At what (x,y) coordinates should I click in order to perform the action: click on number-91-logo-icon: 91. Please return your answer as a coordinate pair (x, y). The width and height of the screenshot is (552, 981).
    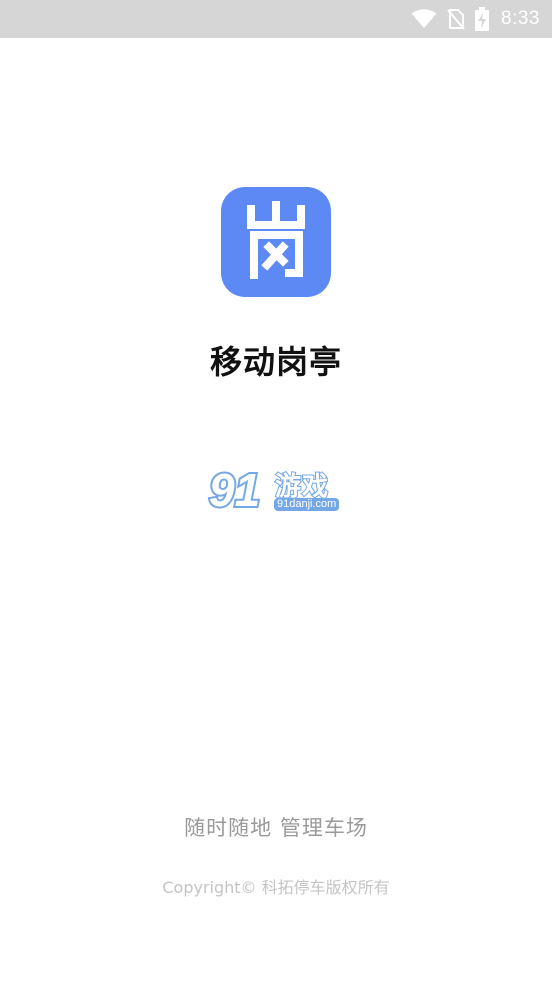
    Looking at the image, I should click on (234, 490).